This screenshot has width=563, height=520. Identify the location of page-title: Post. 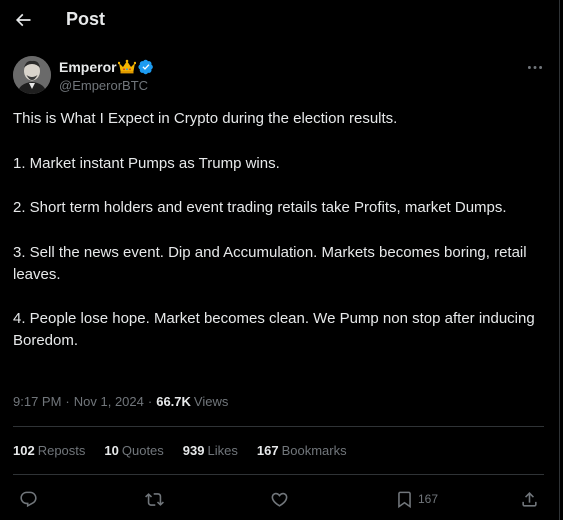
(86, 19).